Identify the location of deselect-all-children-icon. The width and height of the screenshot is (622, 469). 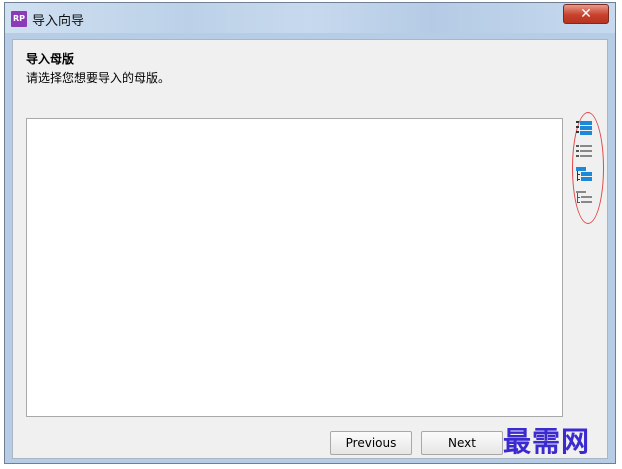
(584, 198).